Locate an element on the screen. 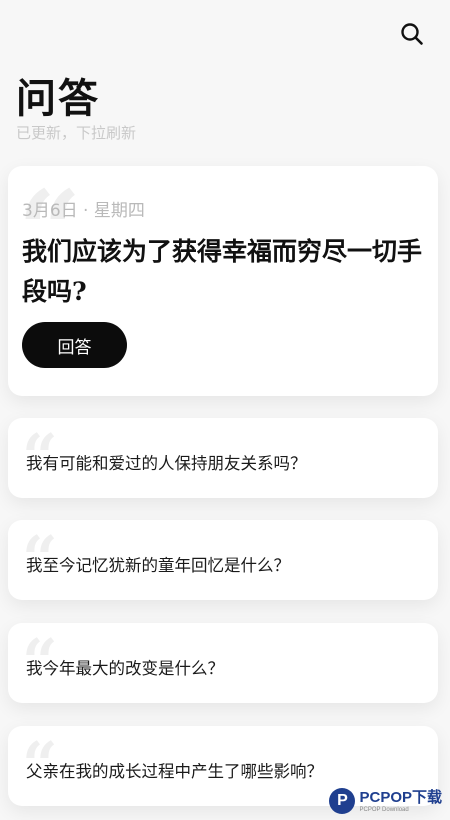  featured-question: 我们应该为了获得幸福而穷尽一切手段吗? is located at coordinates (222, 272).